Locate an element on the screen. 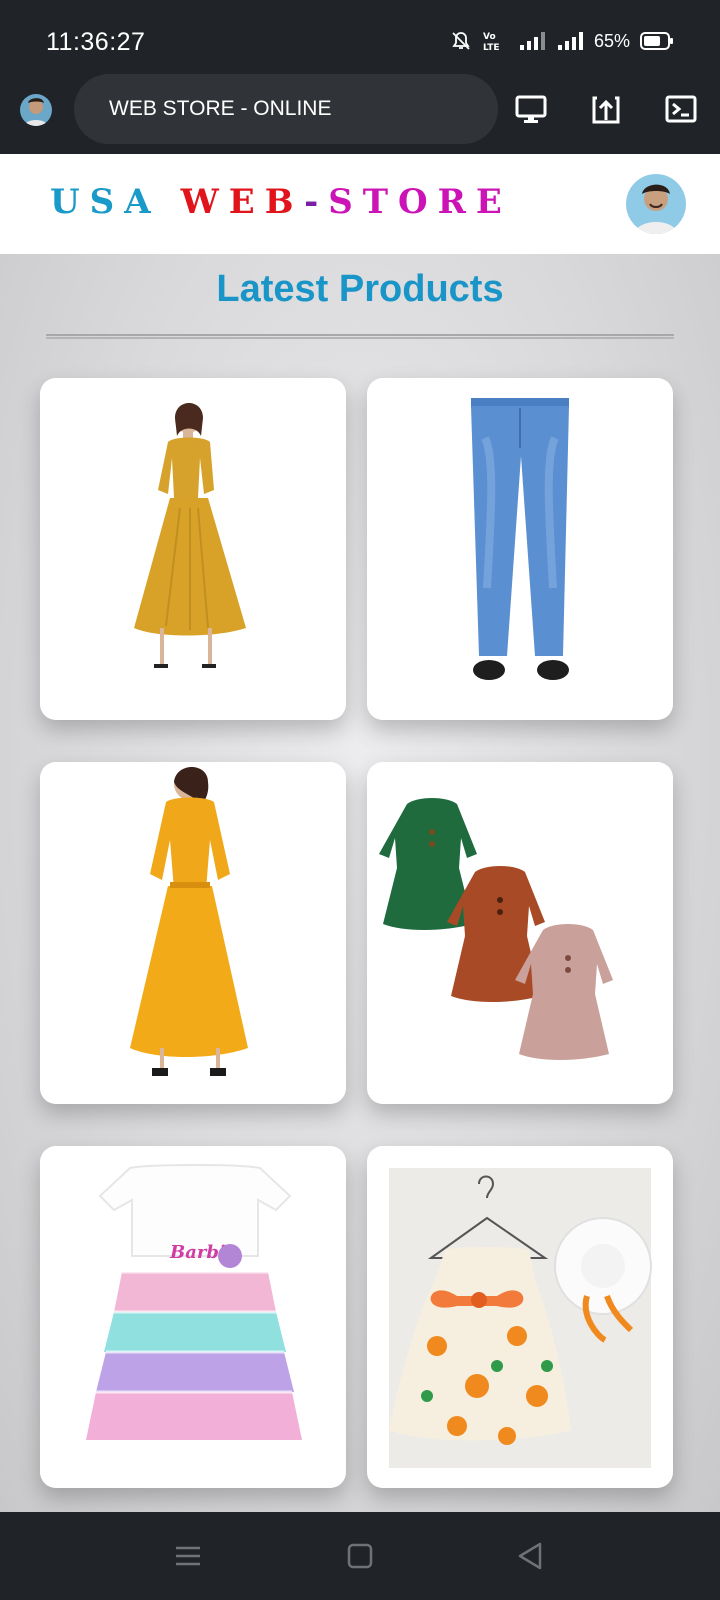 The width and height of the screenshot is (720, 1600). monitor-icon is located at coordinates (531, 109).